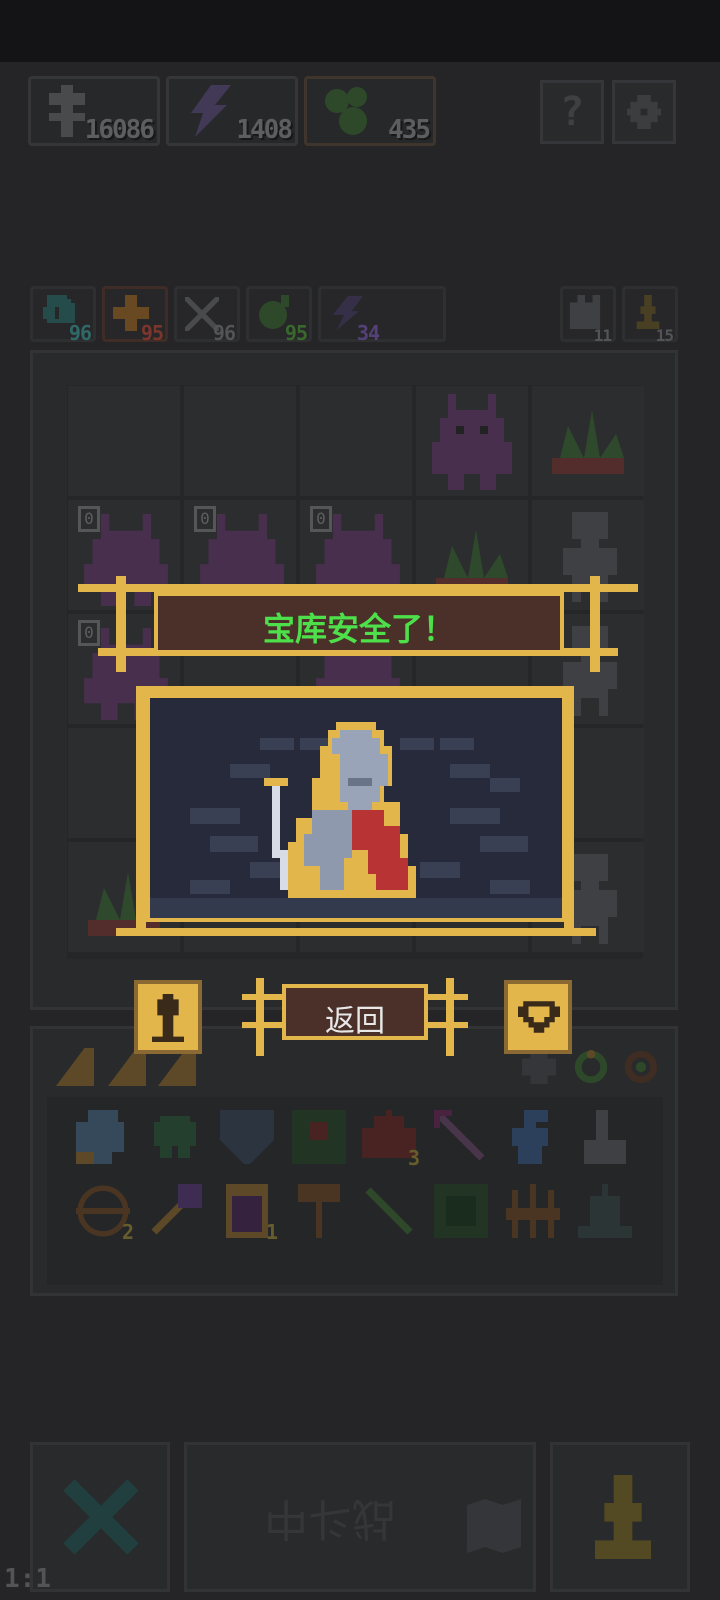 The width and height of the screenshot is (720, 1600). I want to click on staff-icon, so click(176, 1209).